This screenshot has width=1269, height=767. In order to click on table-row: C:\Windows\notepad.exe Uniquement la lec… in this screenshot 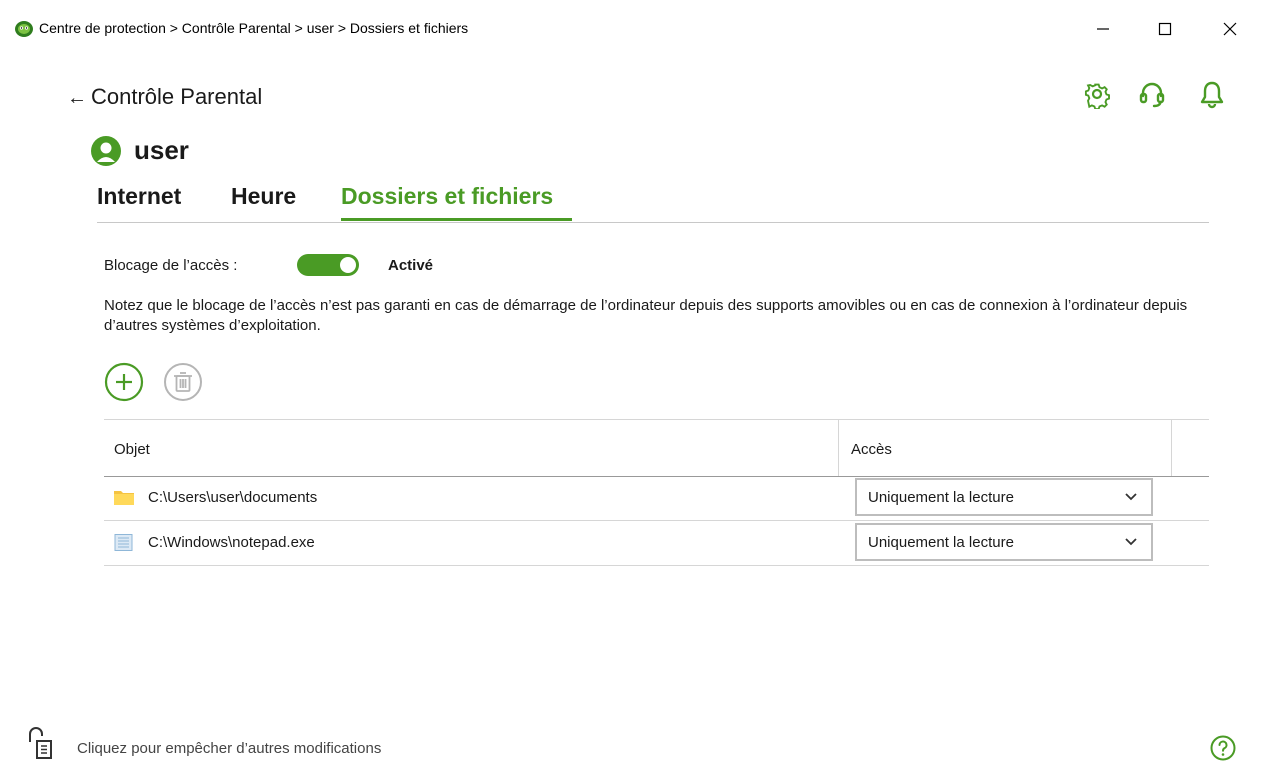, I will do `click(656, 543)`.